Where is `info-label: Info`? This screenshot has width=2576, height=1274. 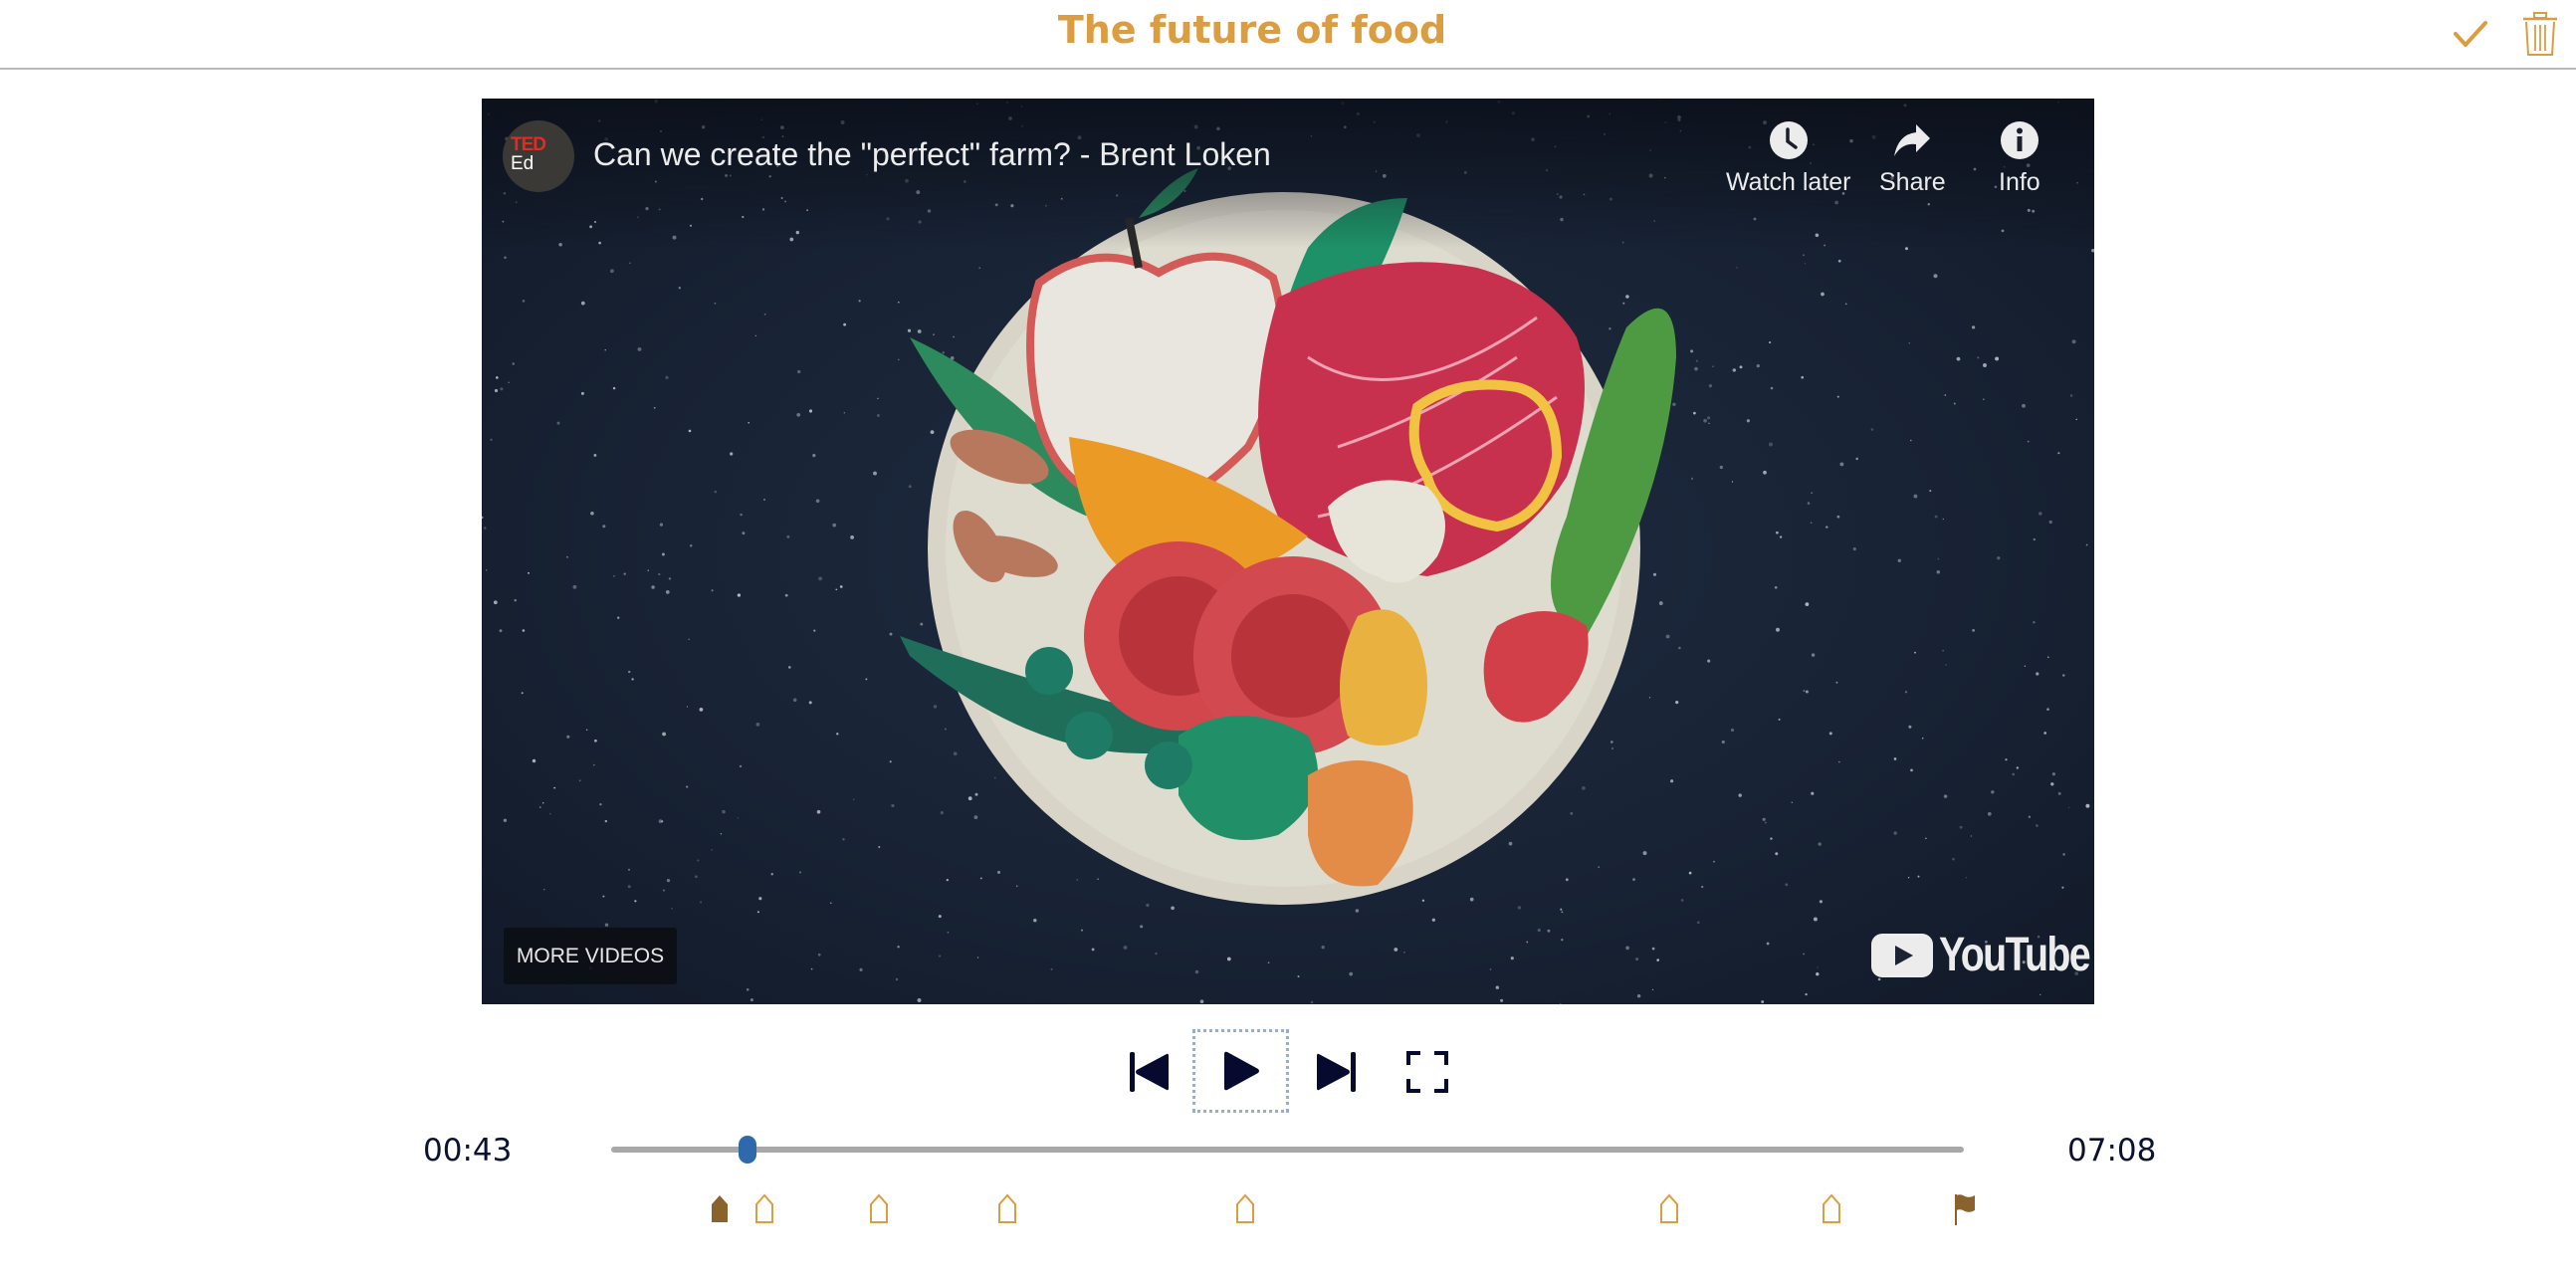
info-label: Info is located at coordinates (2019, 182).